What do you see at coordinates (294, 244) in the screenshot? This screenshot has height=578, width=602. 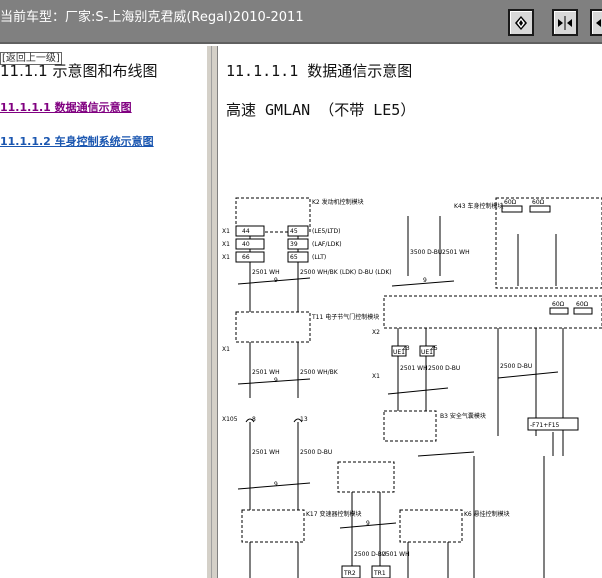 I see `pin-label: 39` at bounding box center [294, 244].